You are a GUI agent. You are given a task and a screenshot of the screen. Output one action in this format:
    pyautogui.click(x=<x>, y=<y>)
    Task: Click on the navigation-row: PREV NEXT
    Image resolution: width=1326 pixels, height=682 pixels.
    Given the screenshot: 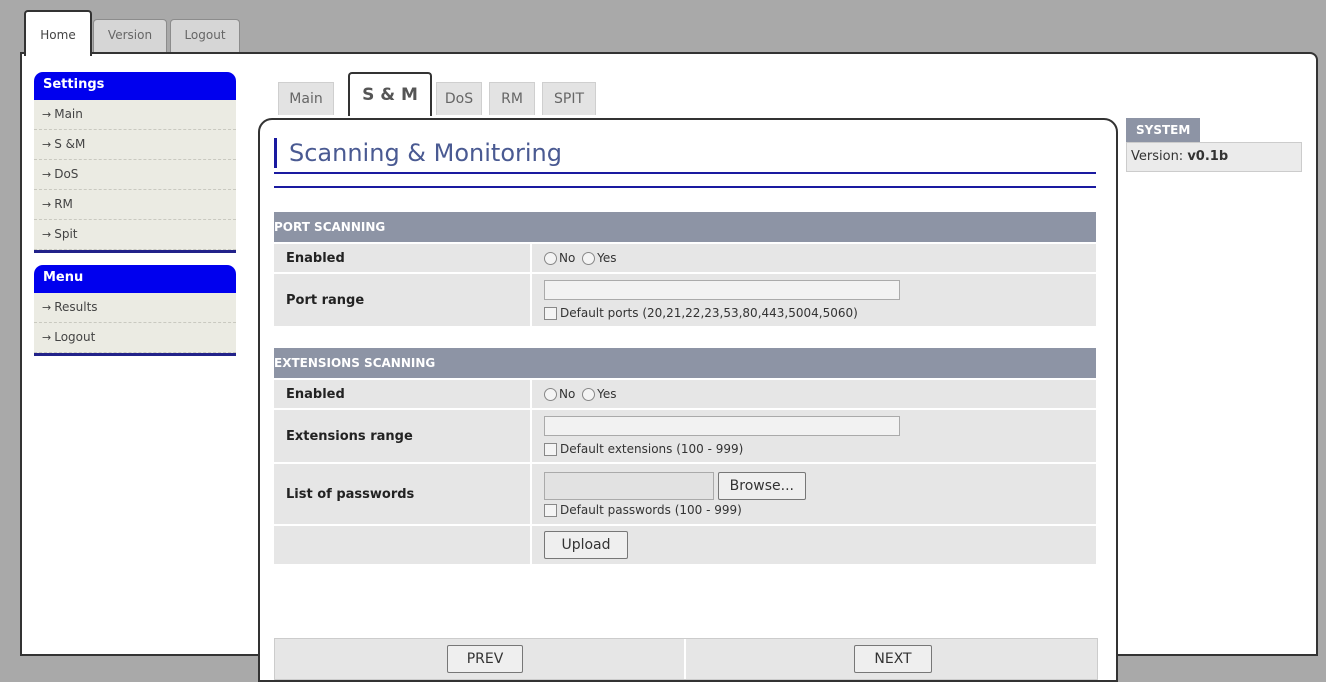 What is the action you would take?
    pyautogui.click(x=686, y=659)
    